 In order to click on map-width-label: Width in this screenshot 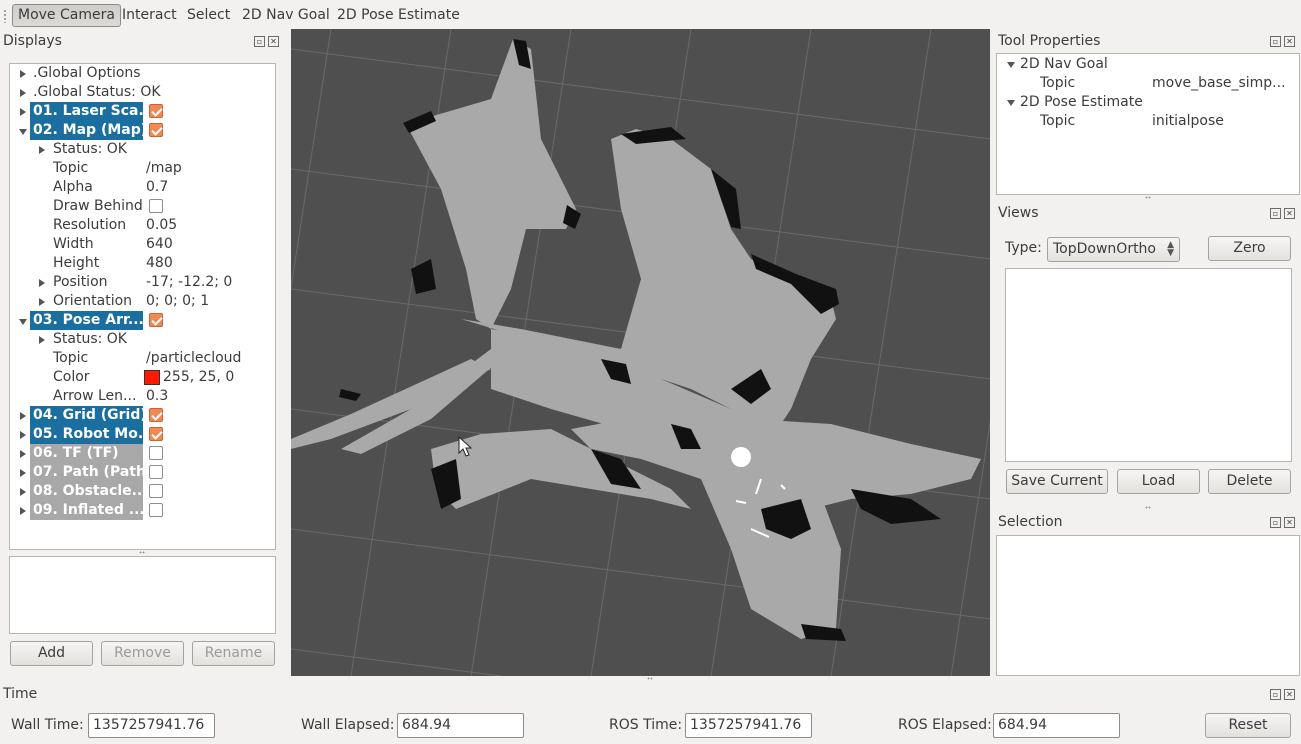, I will do `click(73, 244)`.